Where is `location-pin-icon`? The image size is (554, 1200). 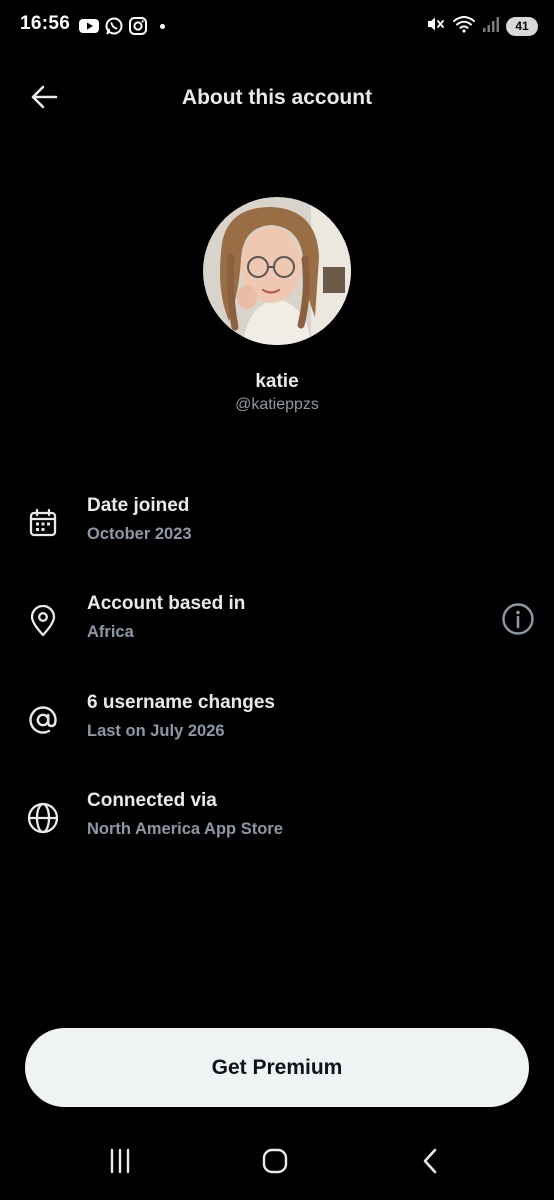 location-pin-icon is located at coordinates (43, 621).